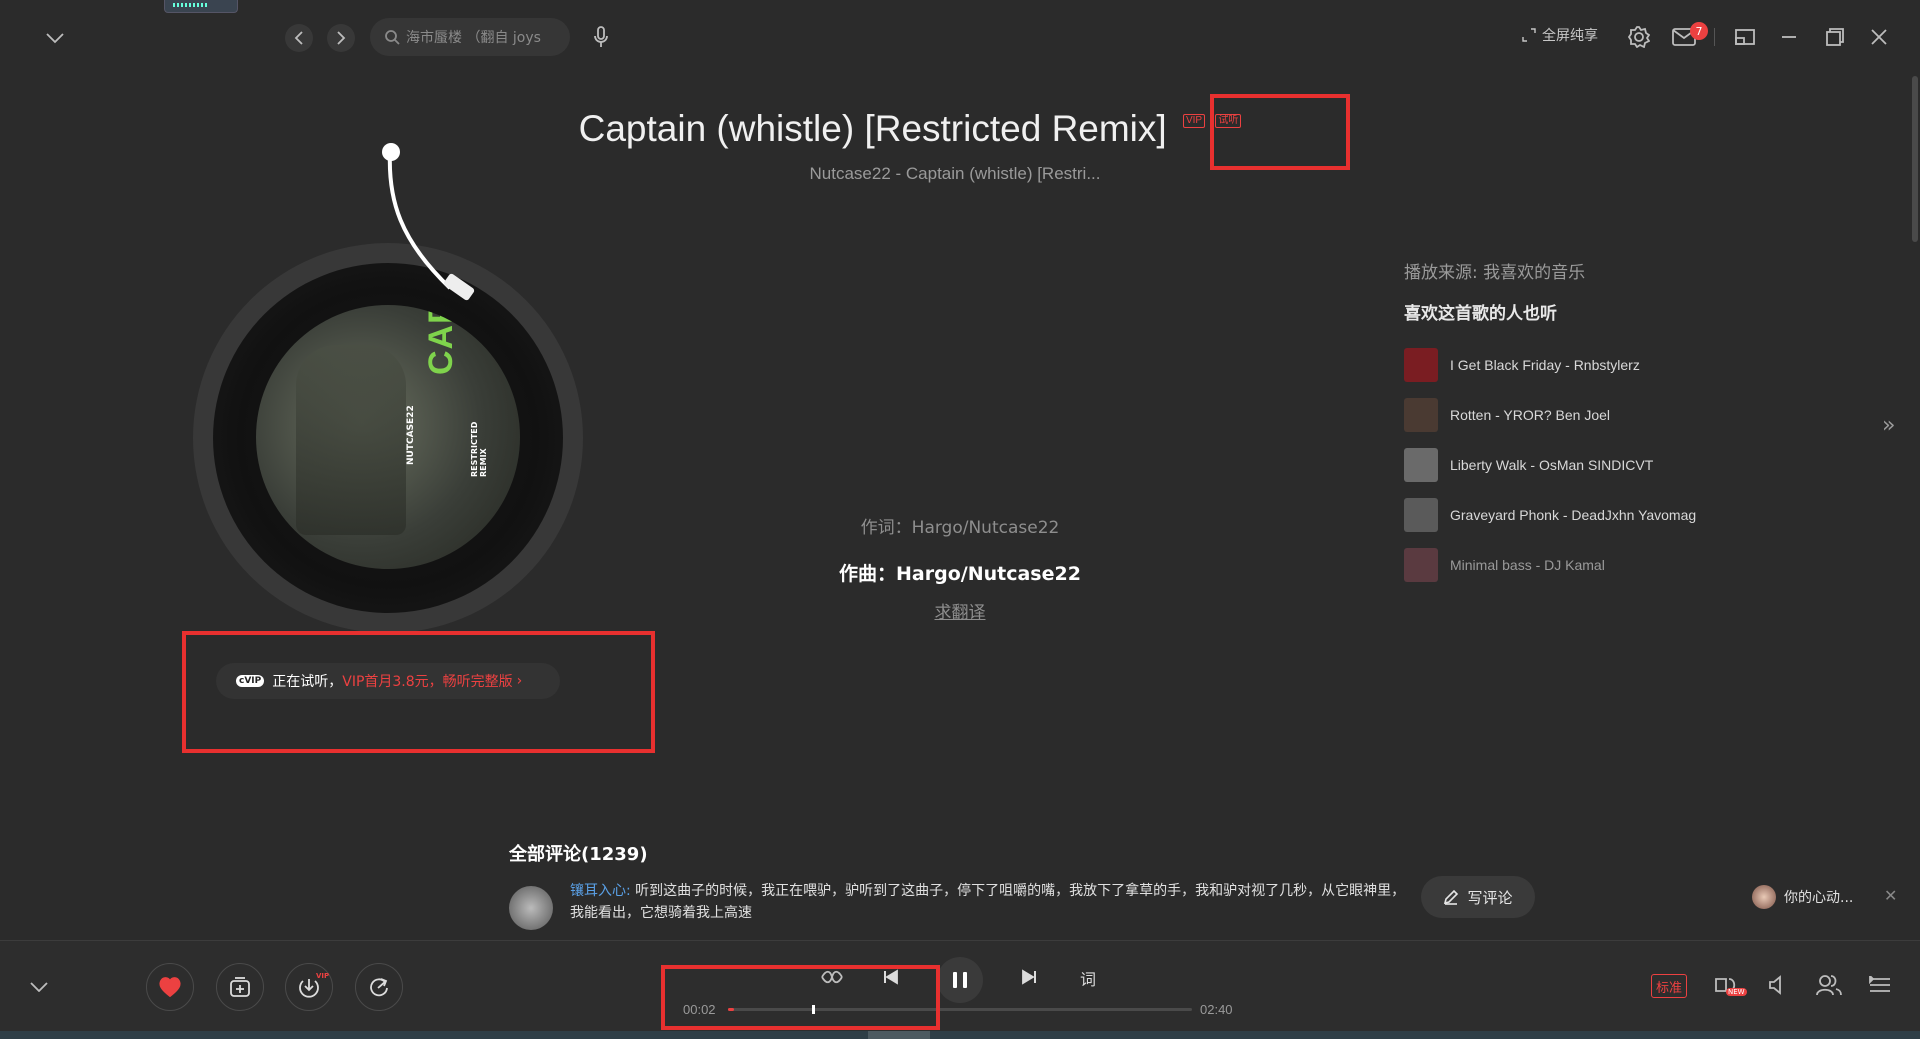  I want to click on comments-heading: 全部评论(1239), so click(578, 854).